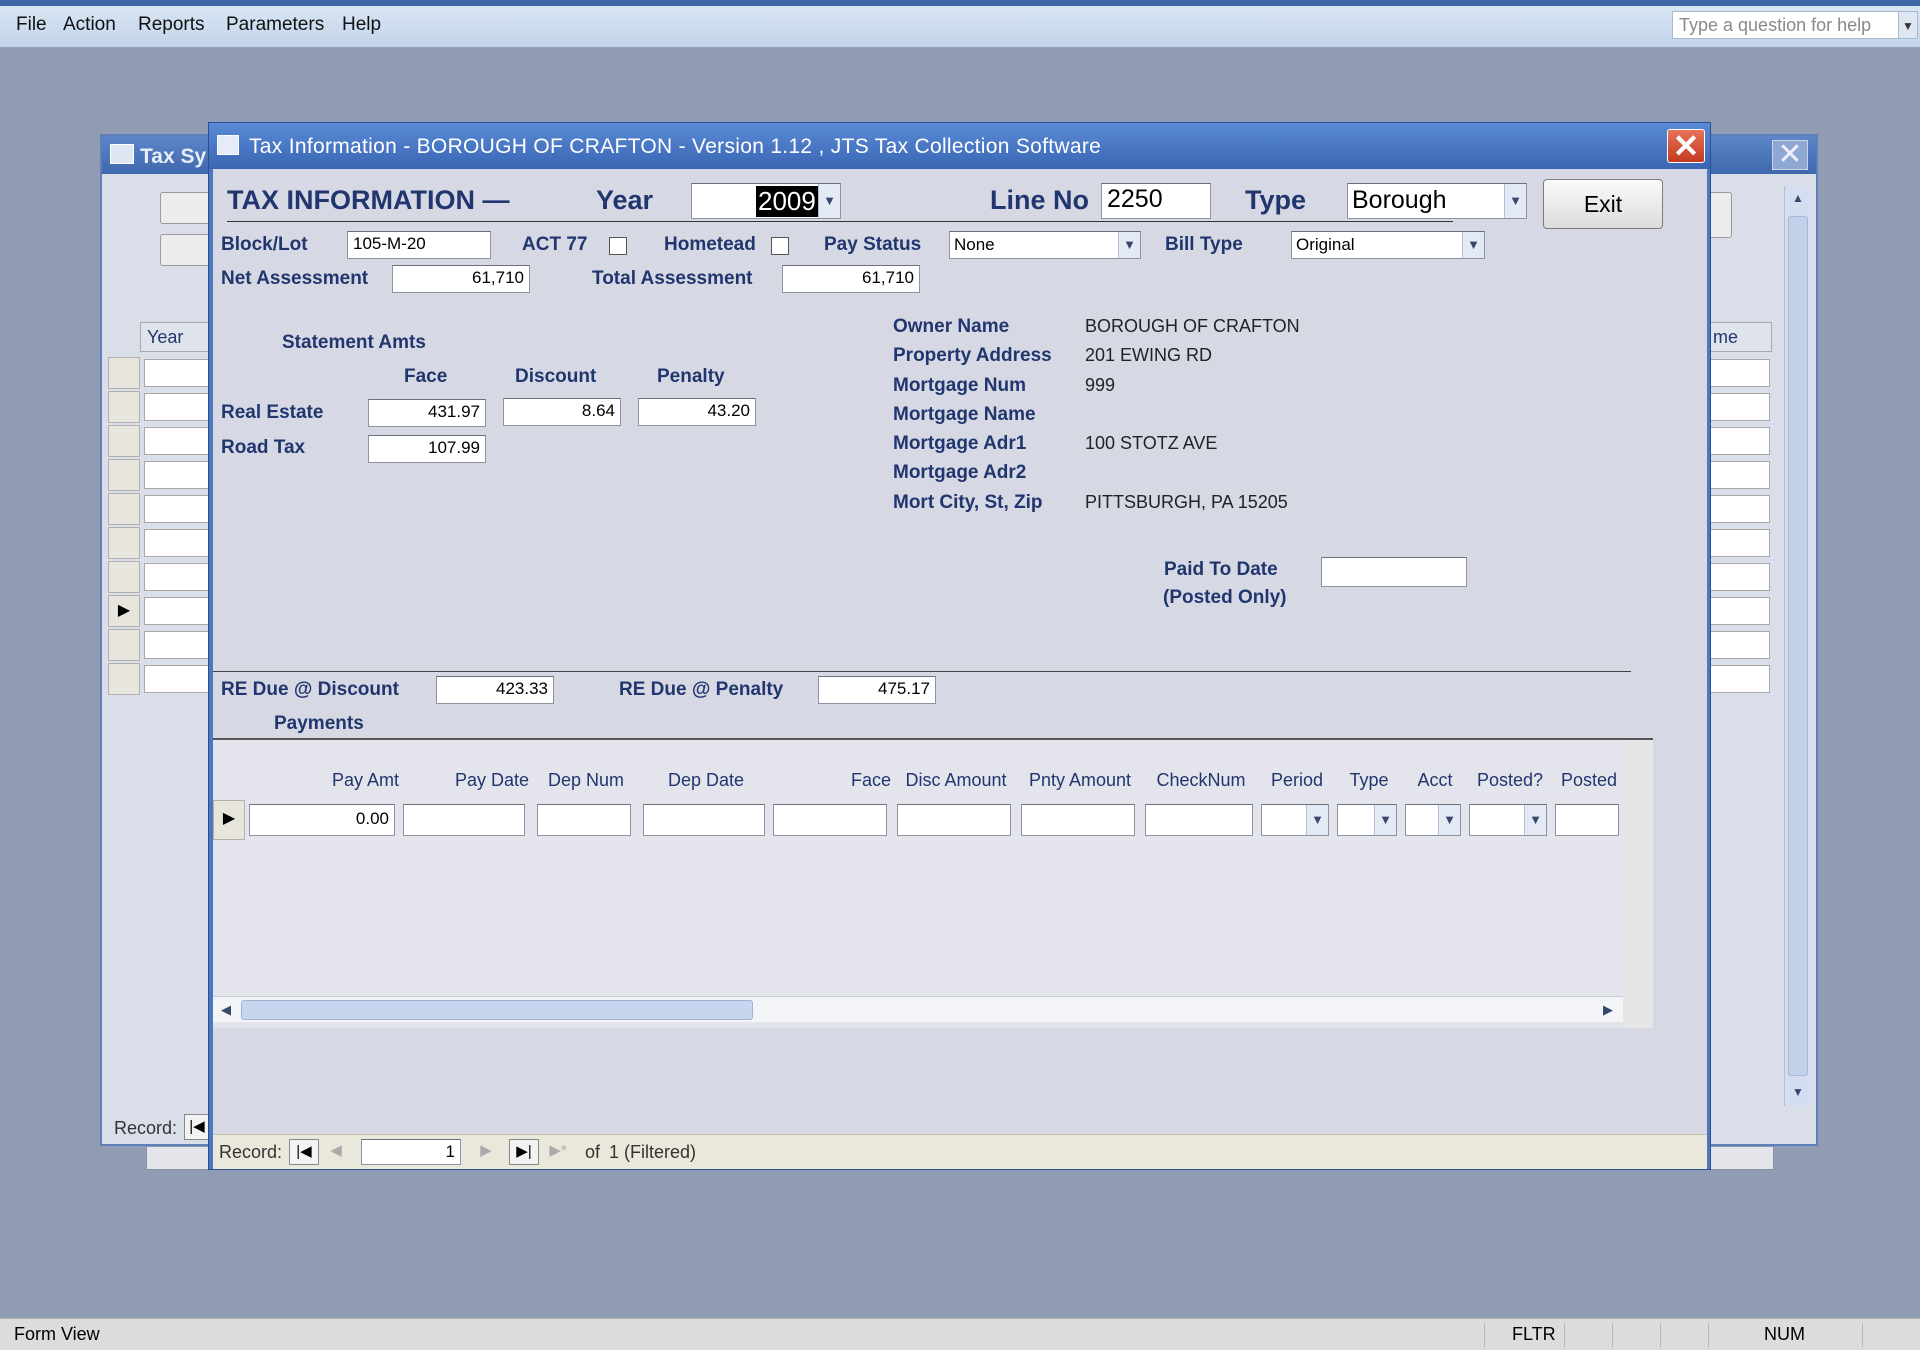  I want to click on status-cell, so click(1684, 1335).